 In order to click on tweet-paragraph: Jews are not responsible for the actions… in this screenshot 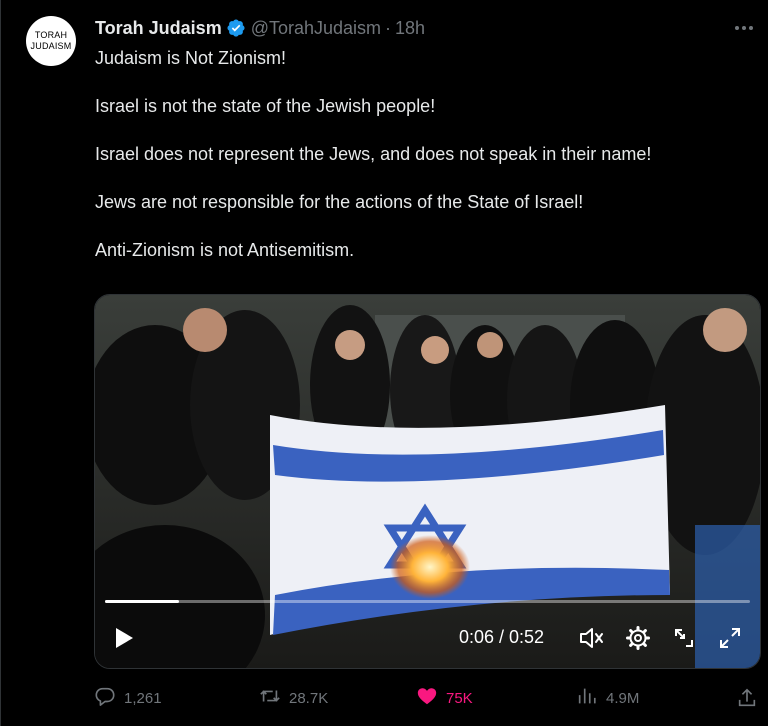, I will do `click(339, 202)`.